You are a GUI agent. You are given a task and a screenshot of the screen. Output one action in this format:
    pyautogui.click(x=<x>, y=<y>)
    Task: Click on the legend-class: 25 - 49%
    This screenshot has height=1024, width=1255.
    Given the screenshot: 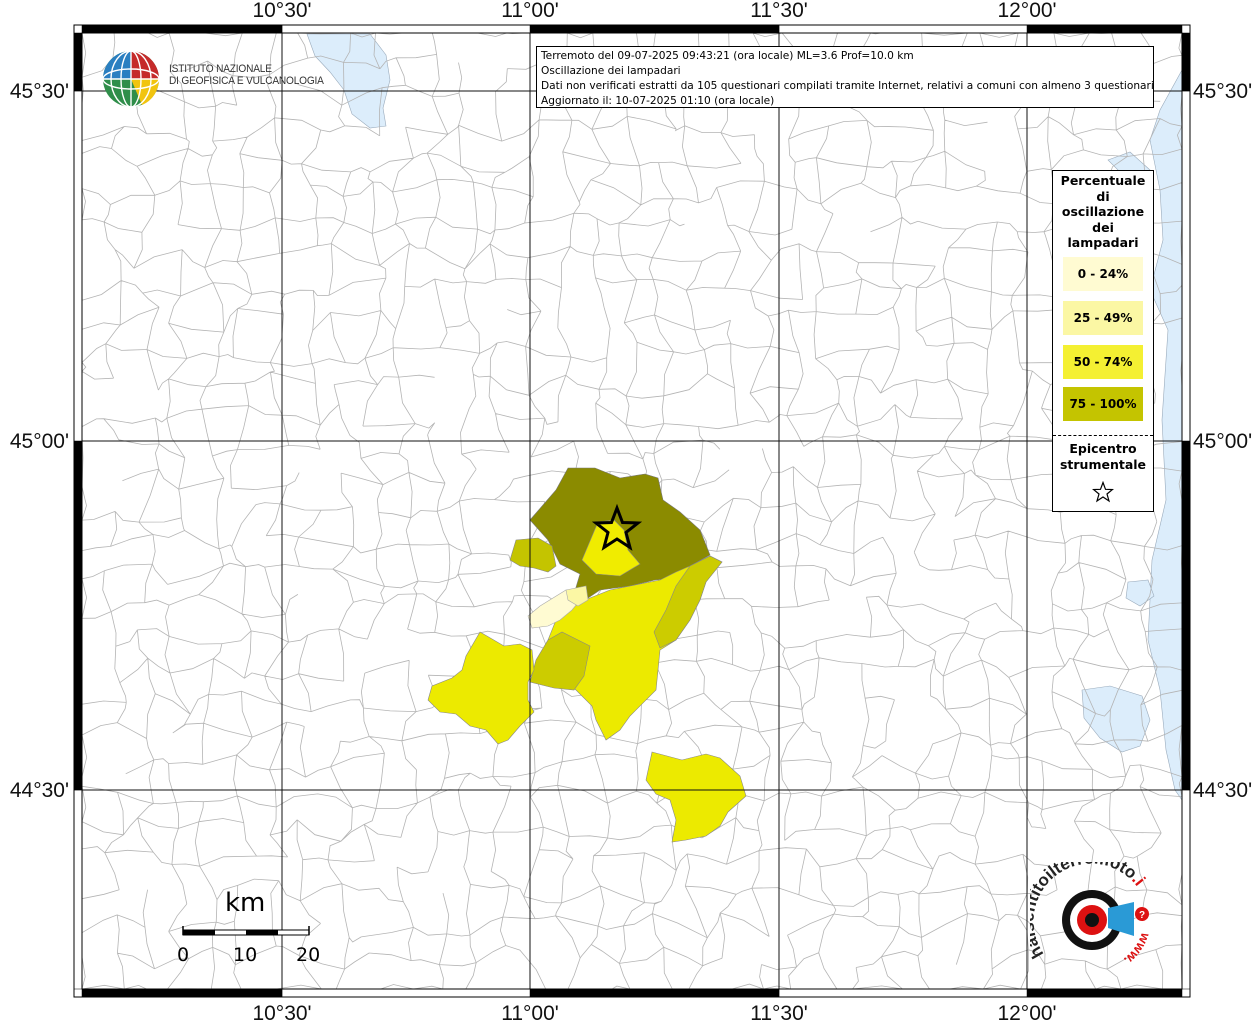 What is the action you would take?
    pyautogui.click(x=1103, y=318)
    